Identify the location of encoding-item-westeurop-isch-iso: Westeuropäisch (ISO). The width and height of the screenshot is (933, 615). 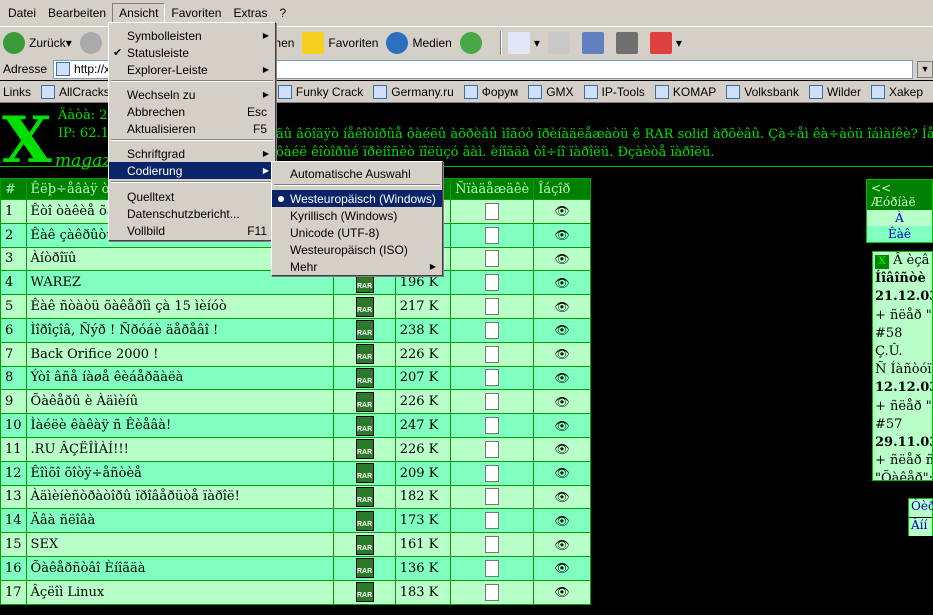
(357, 249).